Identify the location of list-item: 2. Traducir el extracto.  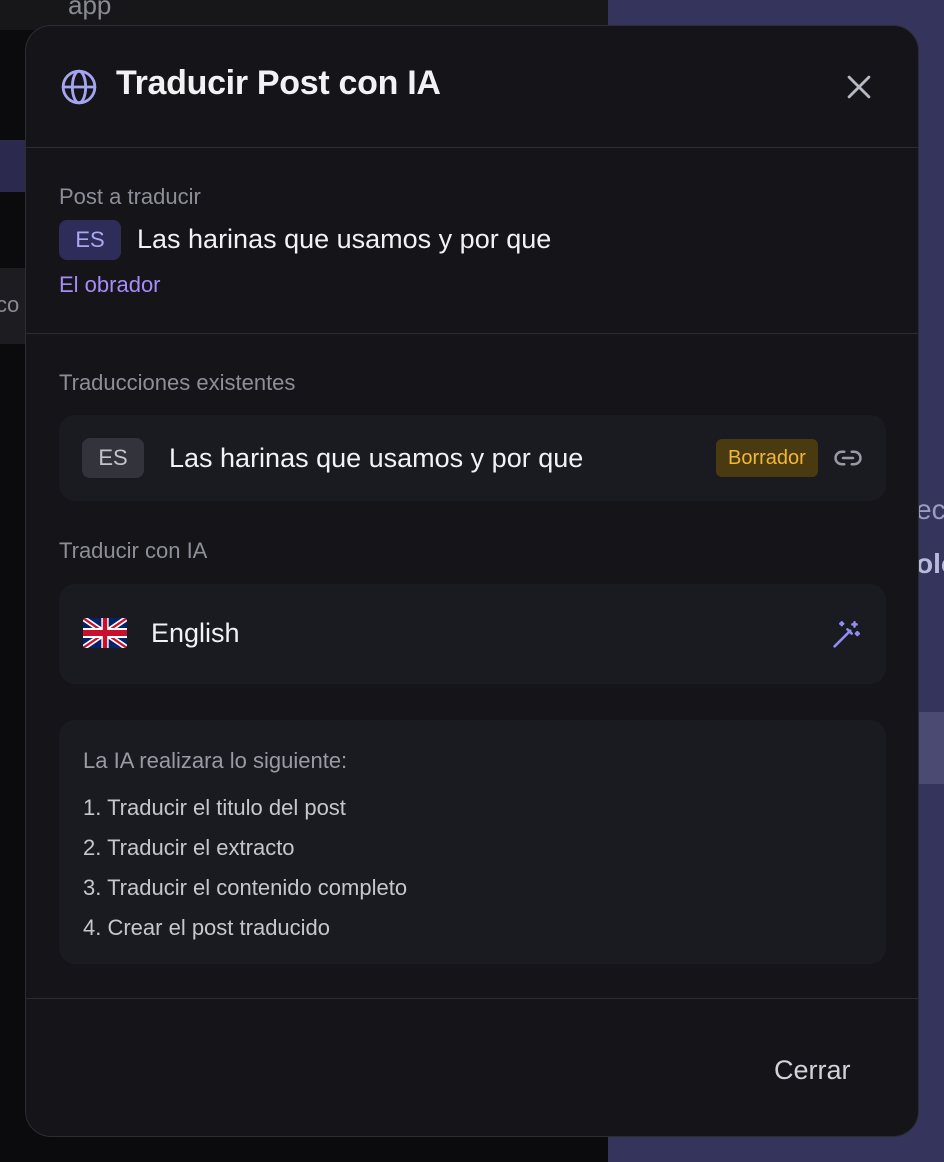
(189, 847).